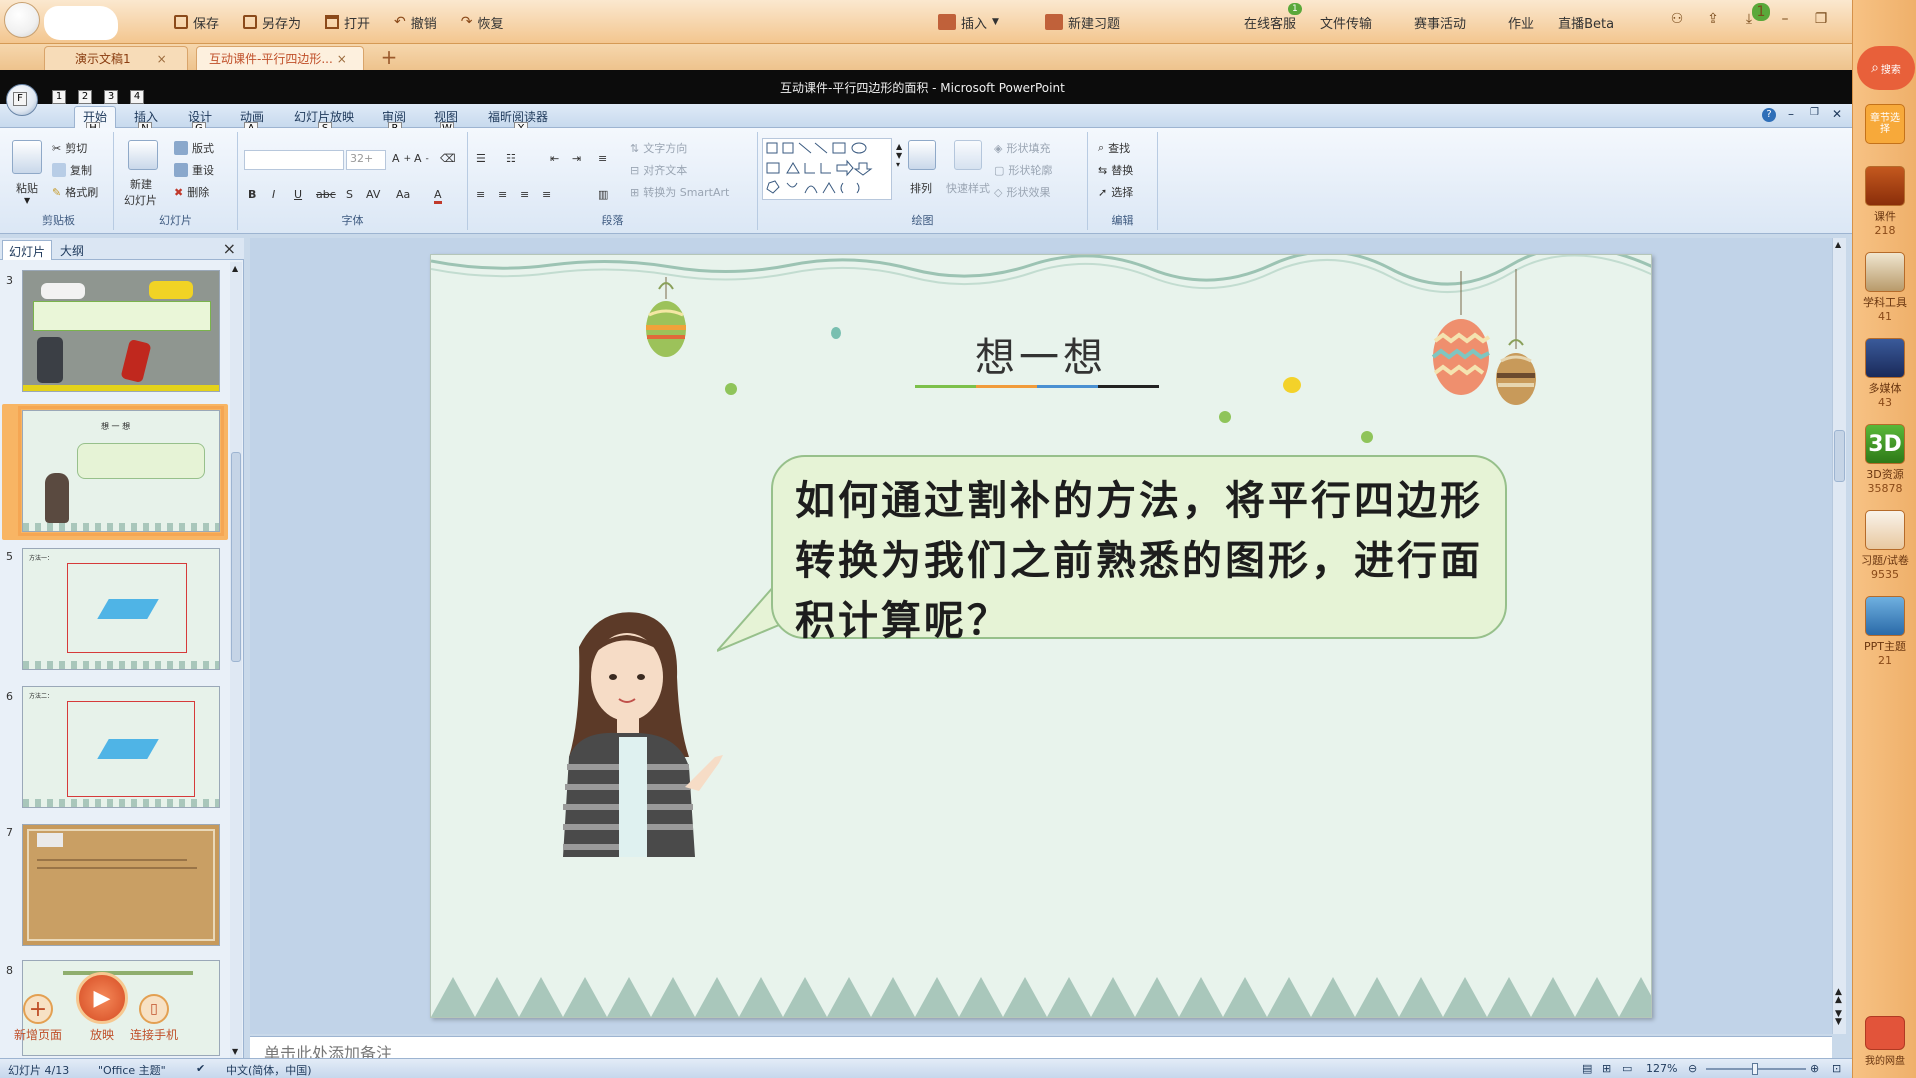  What do you see at coordinates (27, 157) in the screenshot?
I see `paste-icon` at bounding box center [27, 157].